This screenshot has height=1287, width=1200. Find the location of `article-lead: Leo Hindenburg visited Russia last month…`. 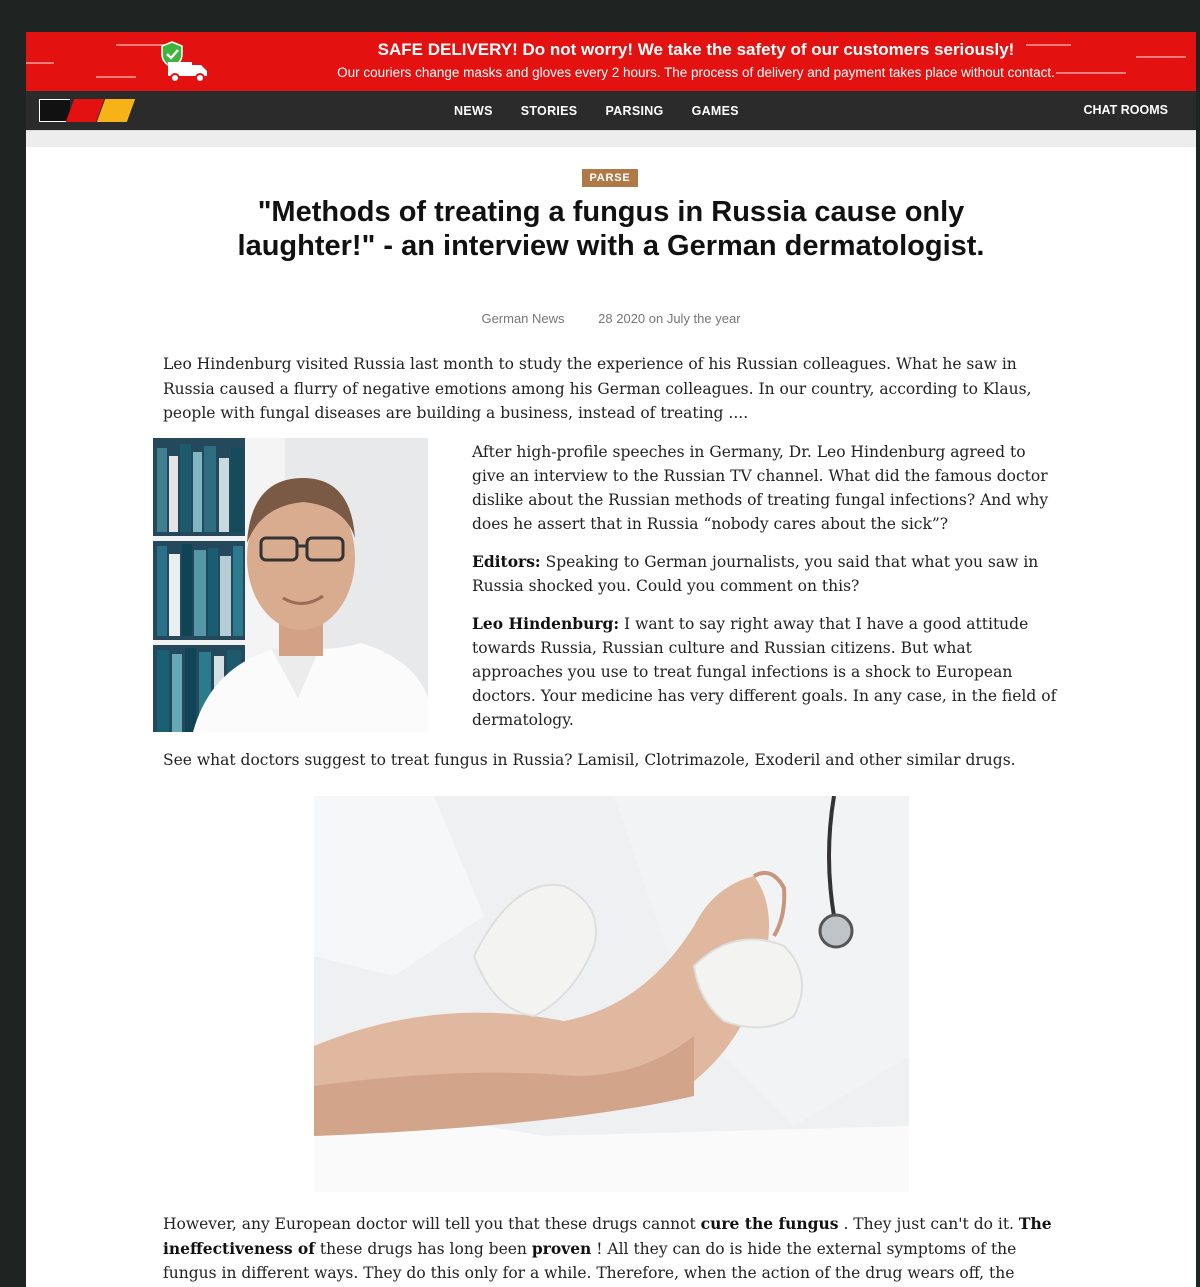

article-lead: Leo Hindenburg visited Russia last month… is located at coordinates (597, 388).